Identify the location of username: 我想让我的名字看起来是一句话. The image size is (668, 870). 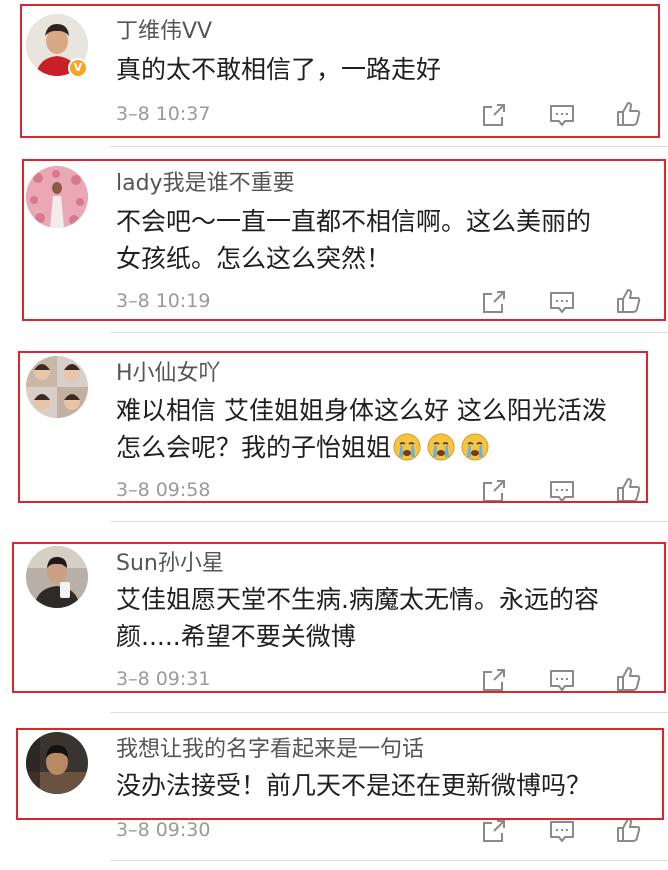
(270, 747).